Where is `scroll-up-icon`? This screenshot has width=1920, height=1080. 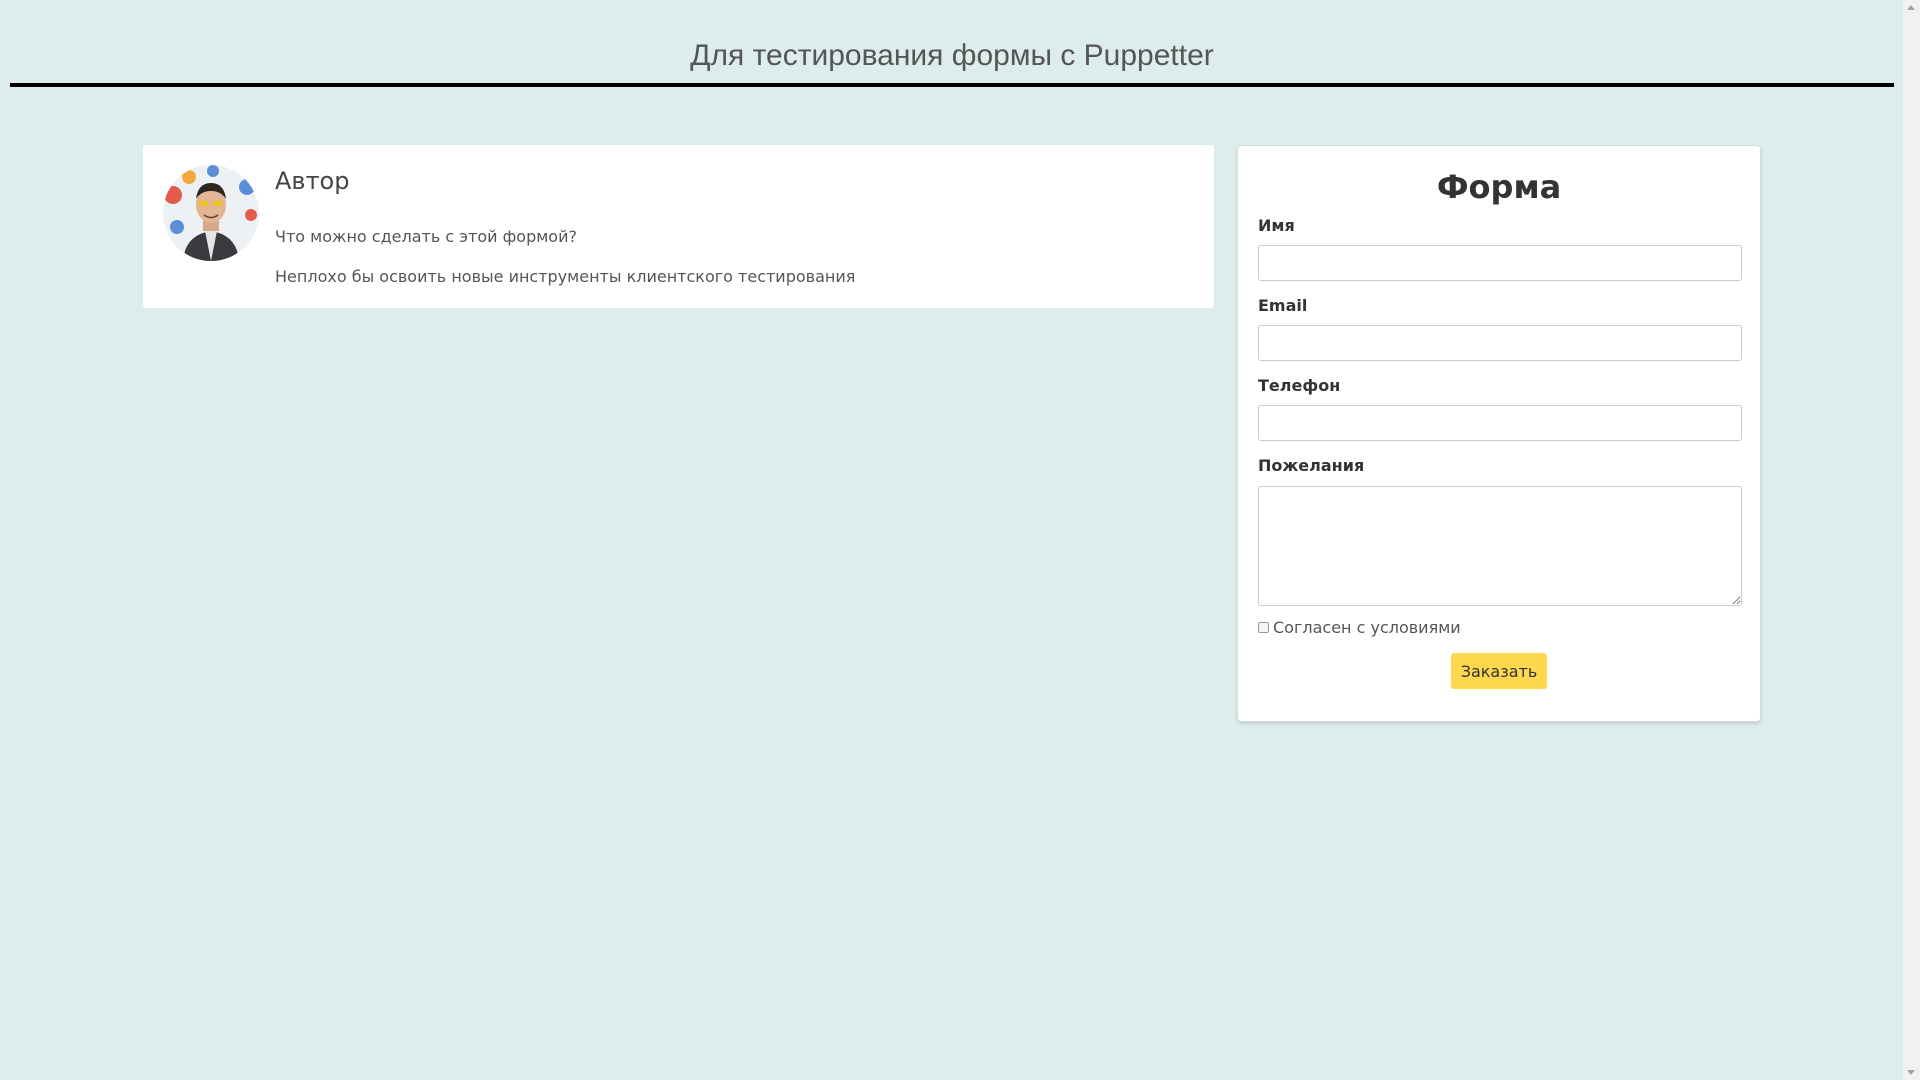
scroll-up-icon is located at coordinates (1911, 7).